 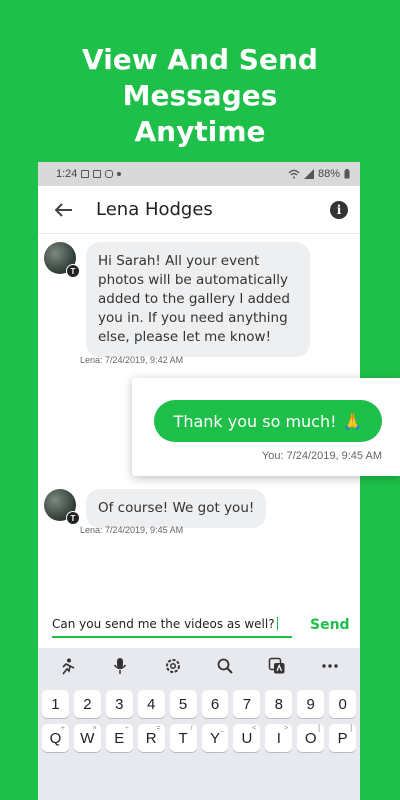 I want to click on key: 3, so click(x=119, y=704).